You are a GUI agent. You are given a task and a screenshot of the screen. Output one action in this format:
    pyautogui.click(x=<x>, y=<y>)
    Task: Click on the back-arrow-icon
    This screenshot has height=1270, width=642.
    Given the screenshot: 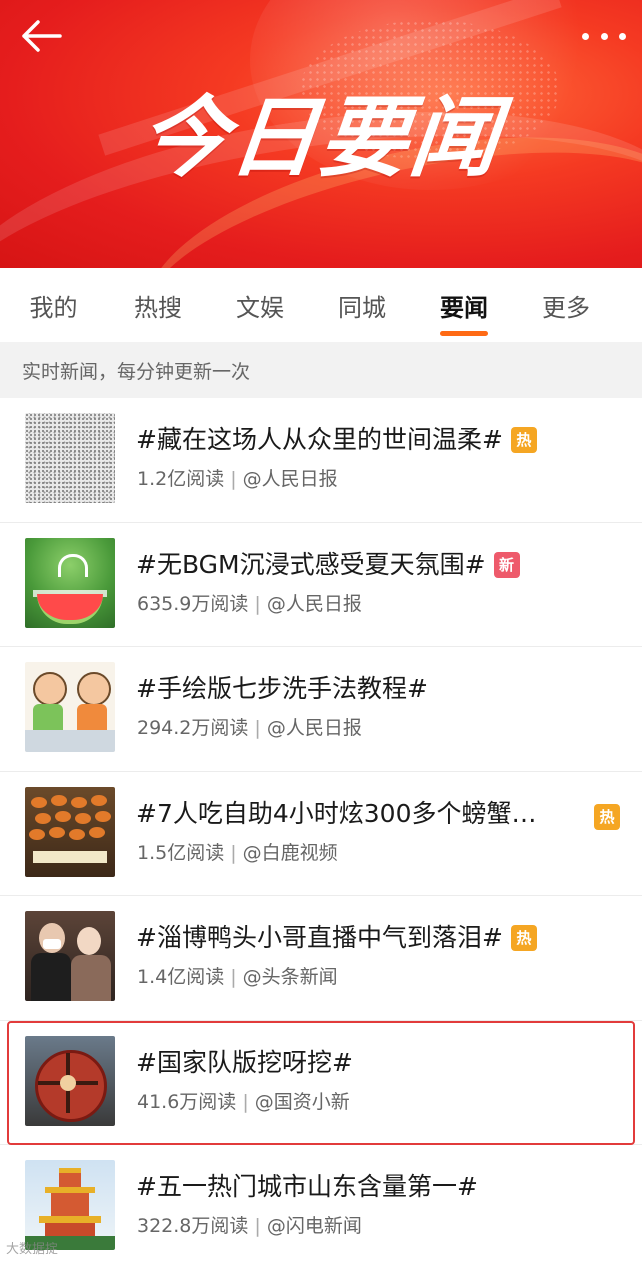 What is the action you would take?
    pyautogui.click(x=42, y=36)
    